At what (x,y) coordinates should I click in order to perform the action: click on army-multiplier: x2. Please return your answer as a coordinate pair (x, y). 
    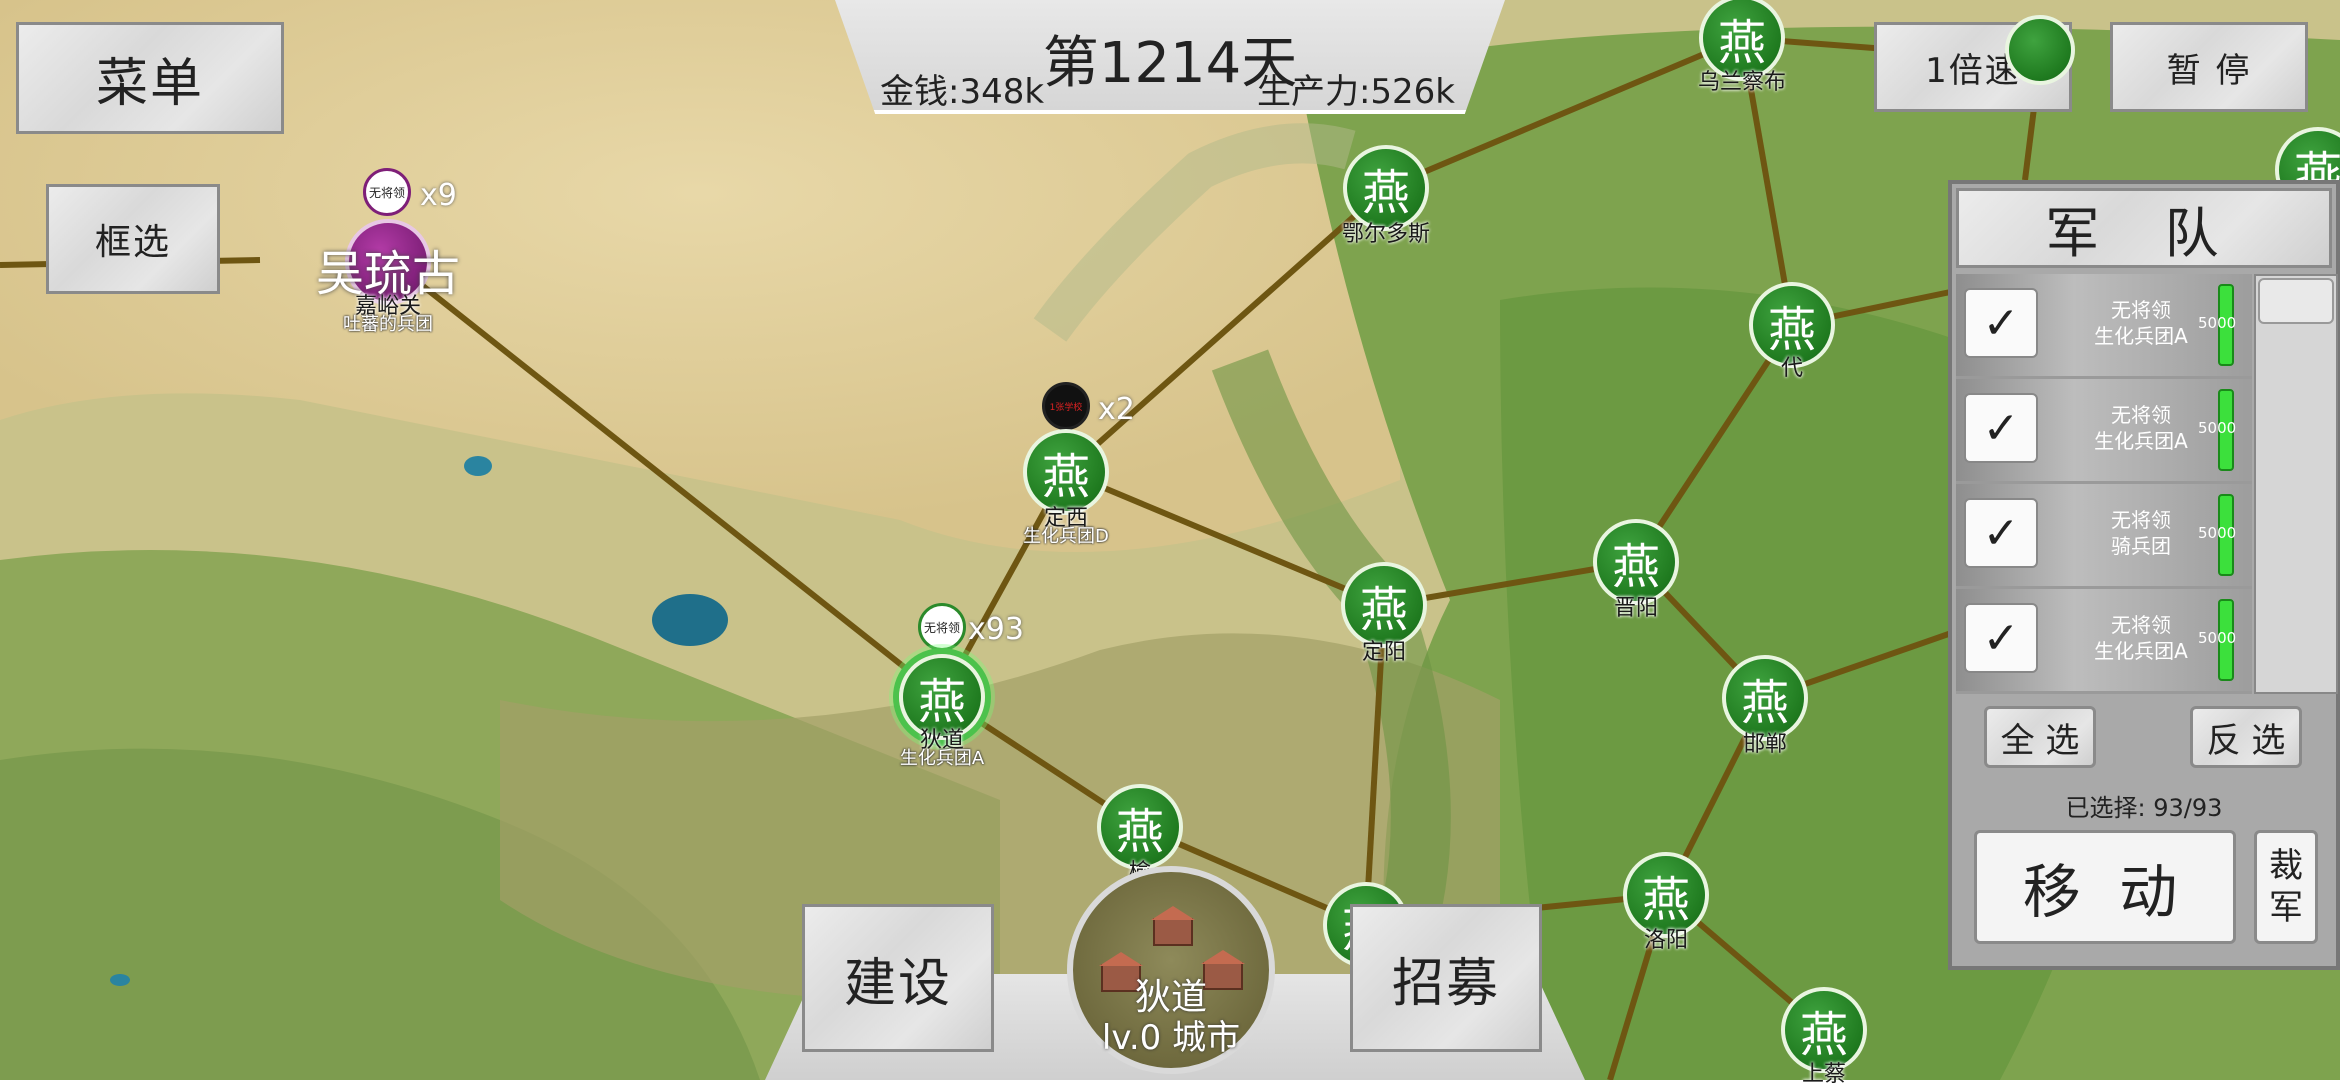
    Looking at the image, I should click on (1116, 409).